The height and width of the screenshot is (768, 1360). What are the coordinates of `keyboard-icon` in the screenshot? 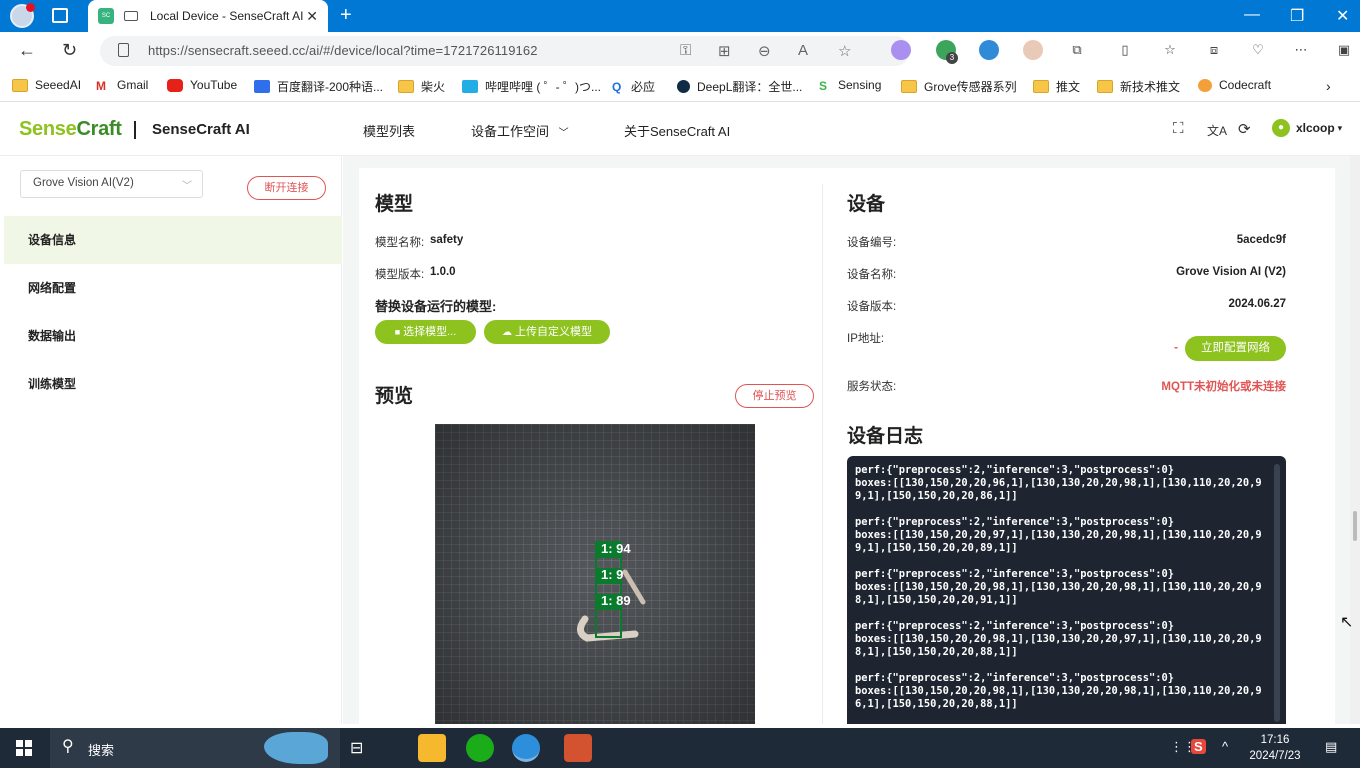 It's located at (131, 16).